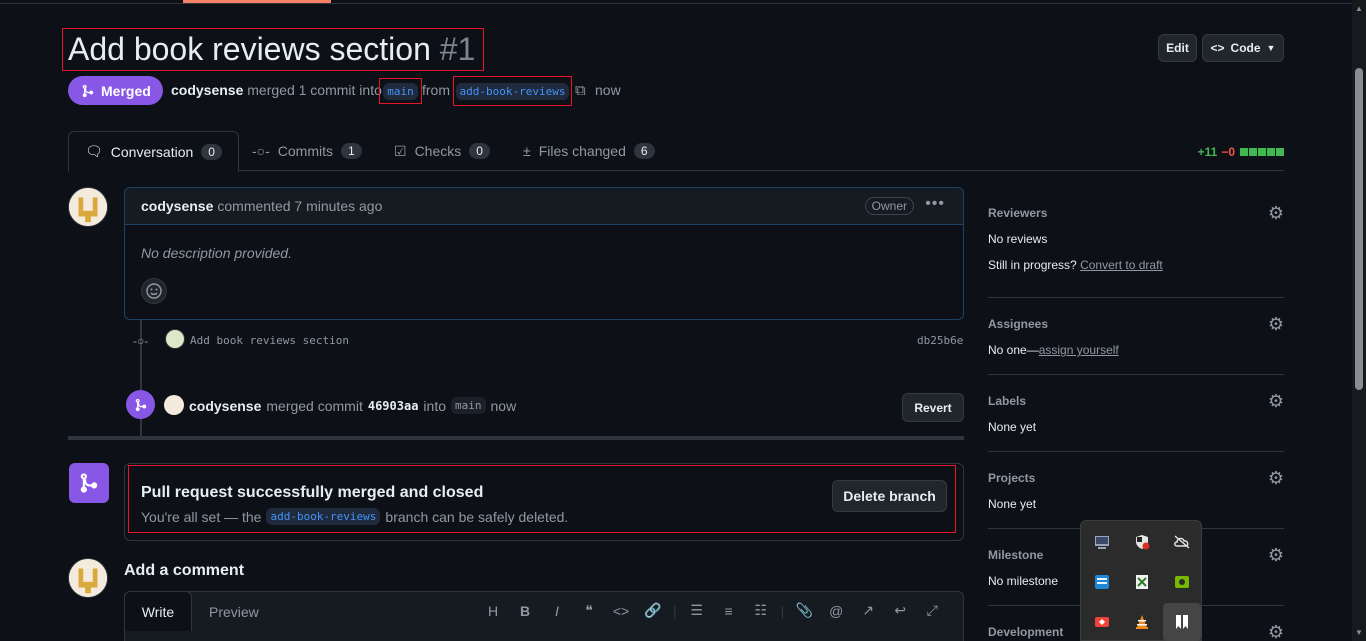 The height and width of the screenshot is (641, 1366). I want to click on merge-event-branch: main, so click(468, 405).